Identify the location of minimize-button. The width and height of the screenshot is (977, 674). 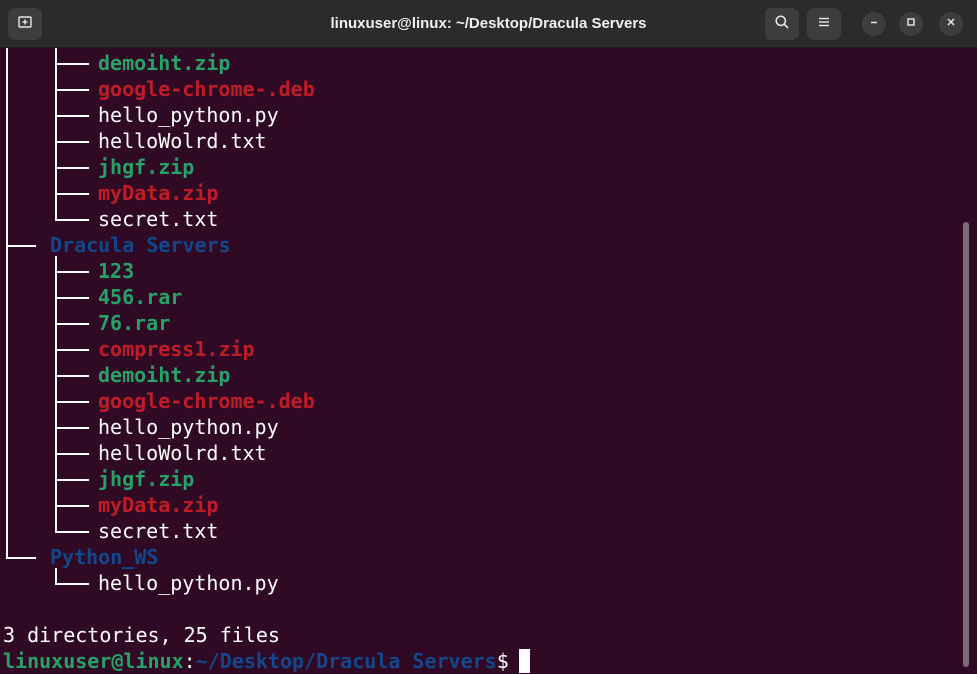
(874, 24).